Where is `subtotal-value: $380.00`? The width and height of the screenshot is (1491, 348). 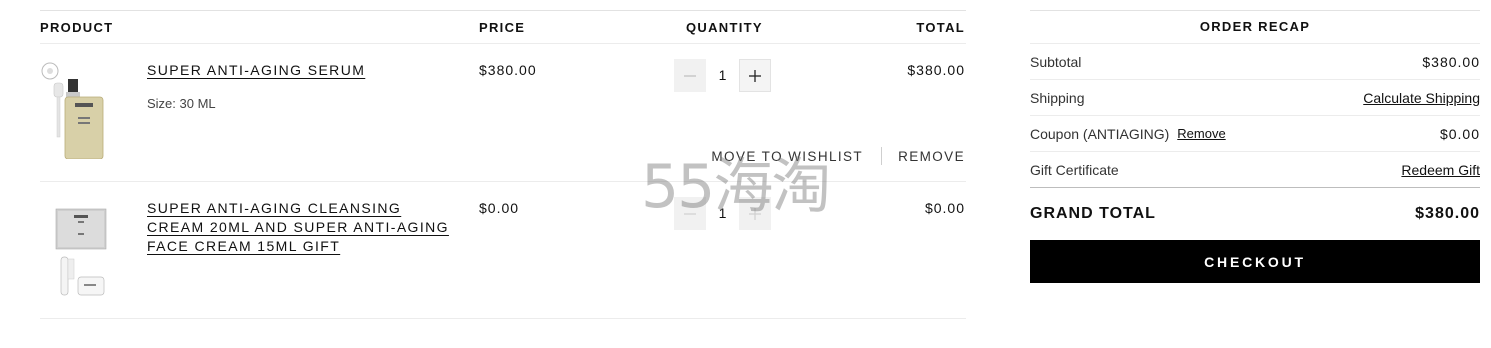 subtotal-value: $380.00 is located at coordinates (1451, 61).